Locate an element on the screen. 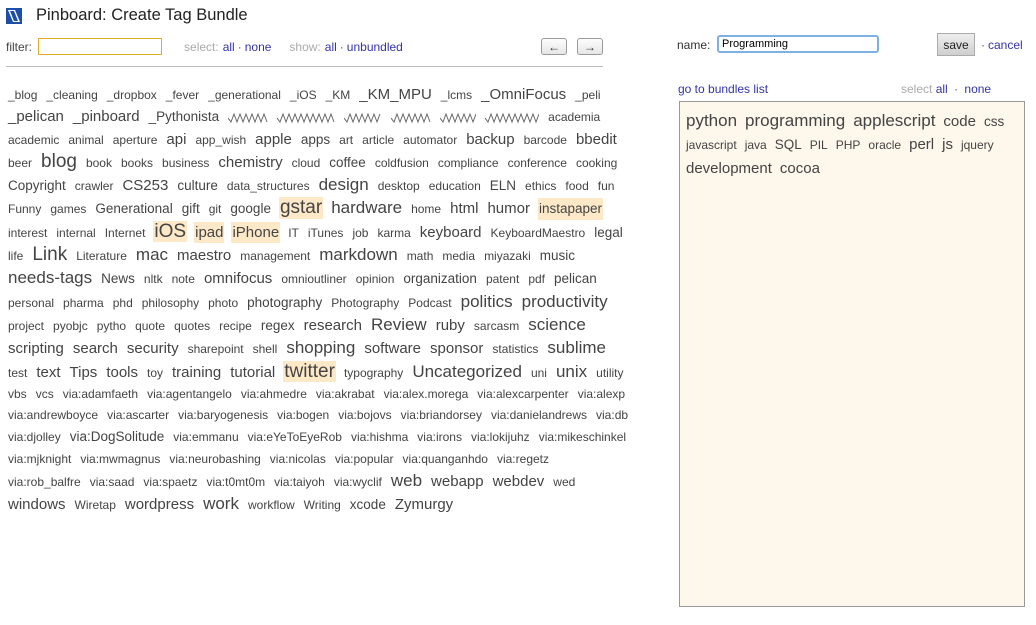 This screenshot has width=1036, height=625. tag-item: quotes is located at coordinates (192, 326).